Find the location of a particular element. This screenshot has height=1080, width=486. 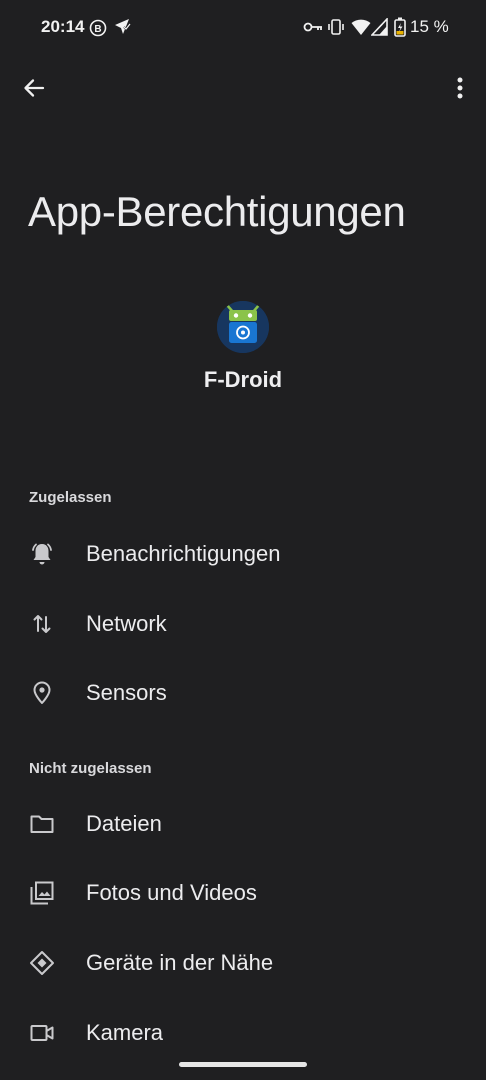

permission-label: Dateien is located at coordinates (124, 823).